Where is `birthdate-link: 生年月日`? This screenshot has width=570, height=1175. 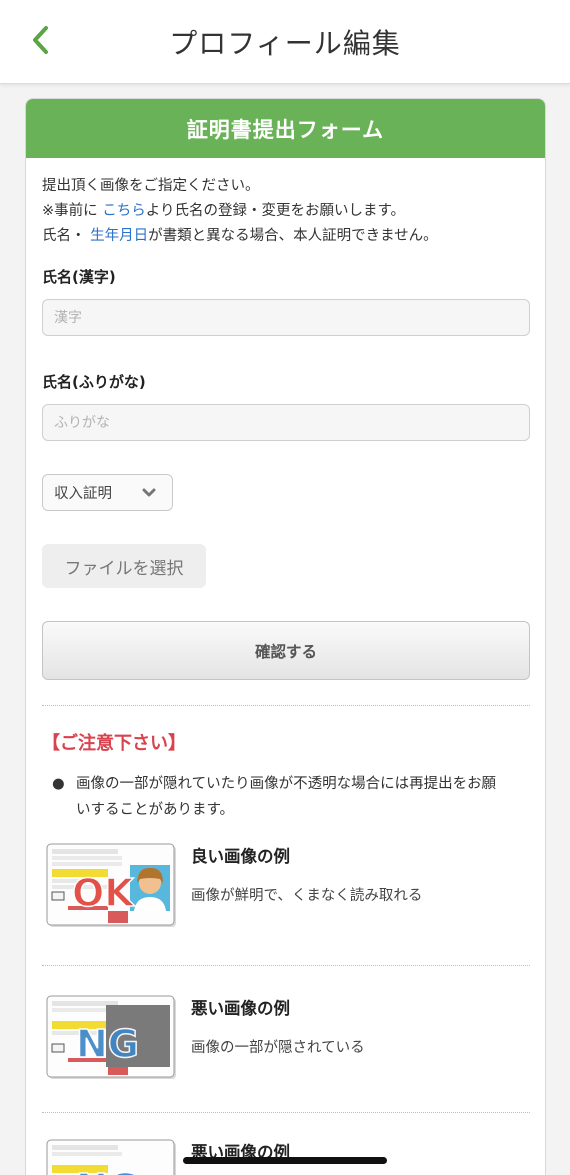 birthdate-link: 生年月日 is located at coordinates (119, 236).